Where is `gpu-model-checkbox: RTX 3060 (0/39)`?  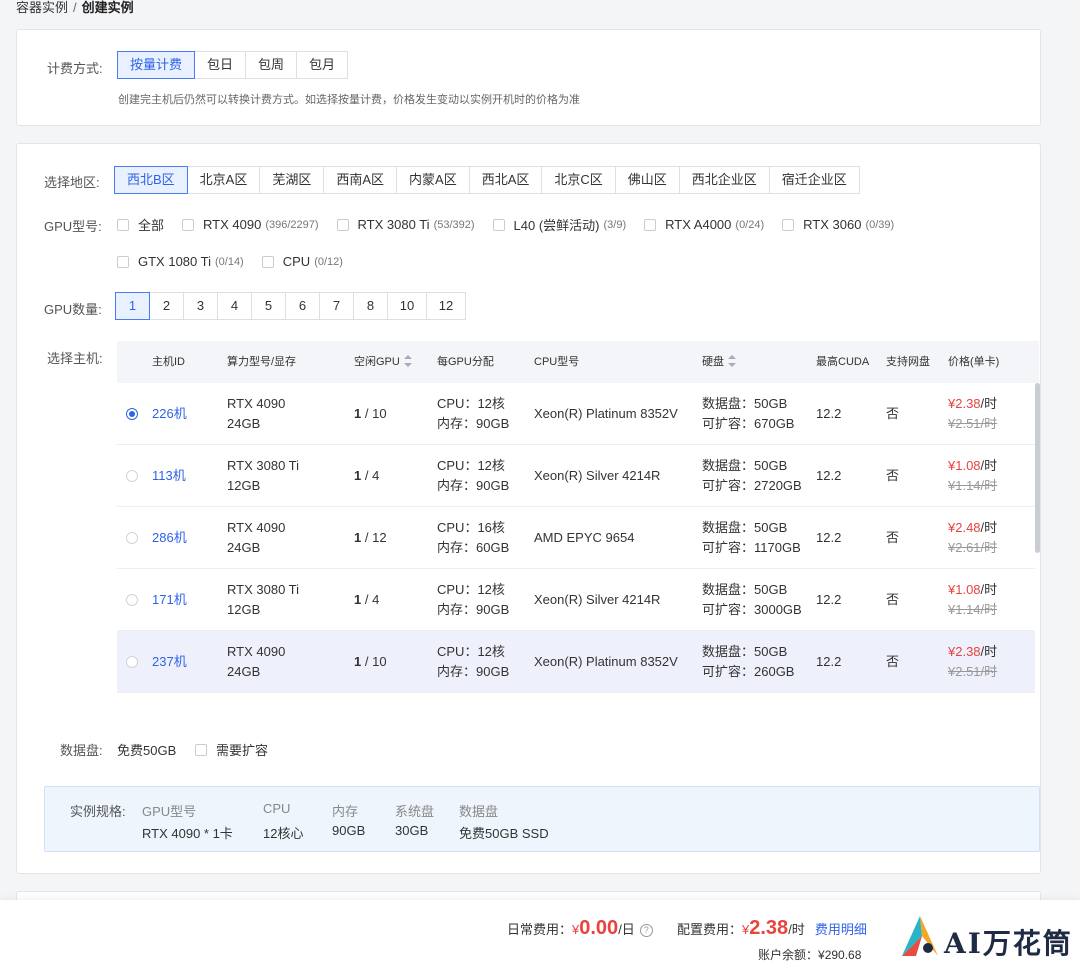
gpu-model-checkbox: RTX 3060 (0/39) is located at coordinates (838, 224).